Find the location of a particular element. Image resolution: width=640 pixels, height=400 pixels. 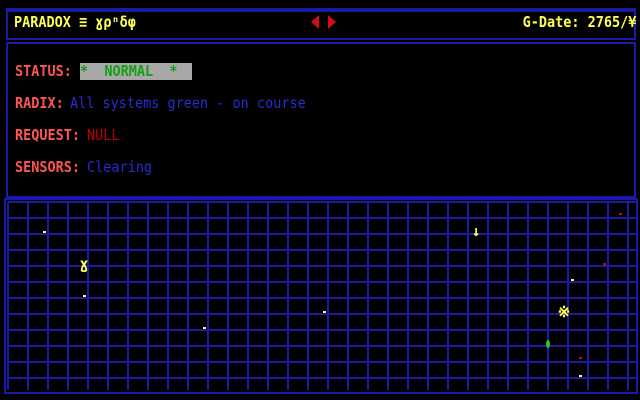

arrow-marker: ↓ is located at coordinates (475, 231).